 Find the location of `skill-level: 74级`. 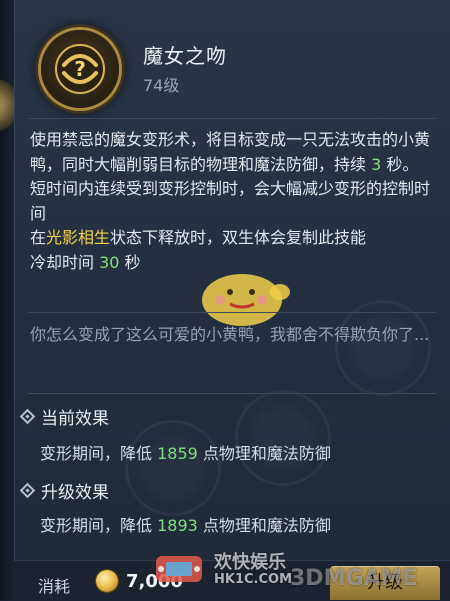

skill-level: 74级 is located at coordinates (161, 85).